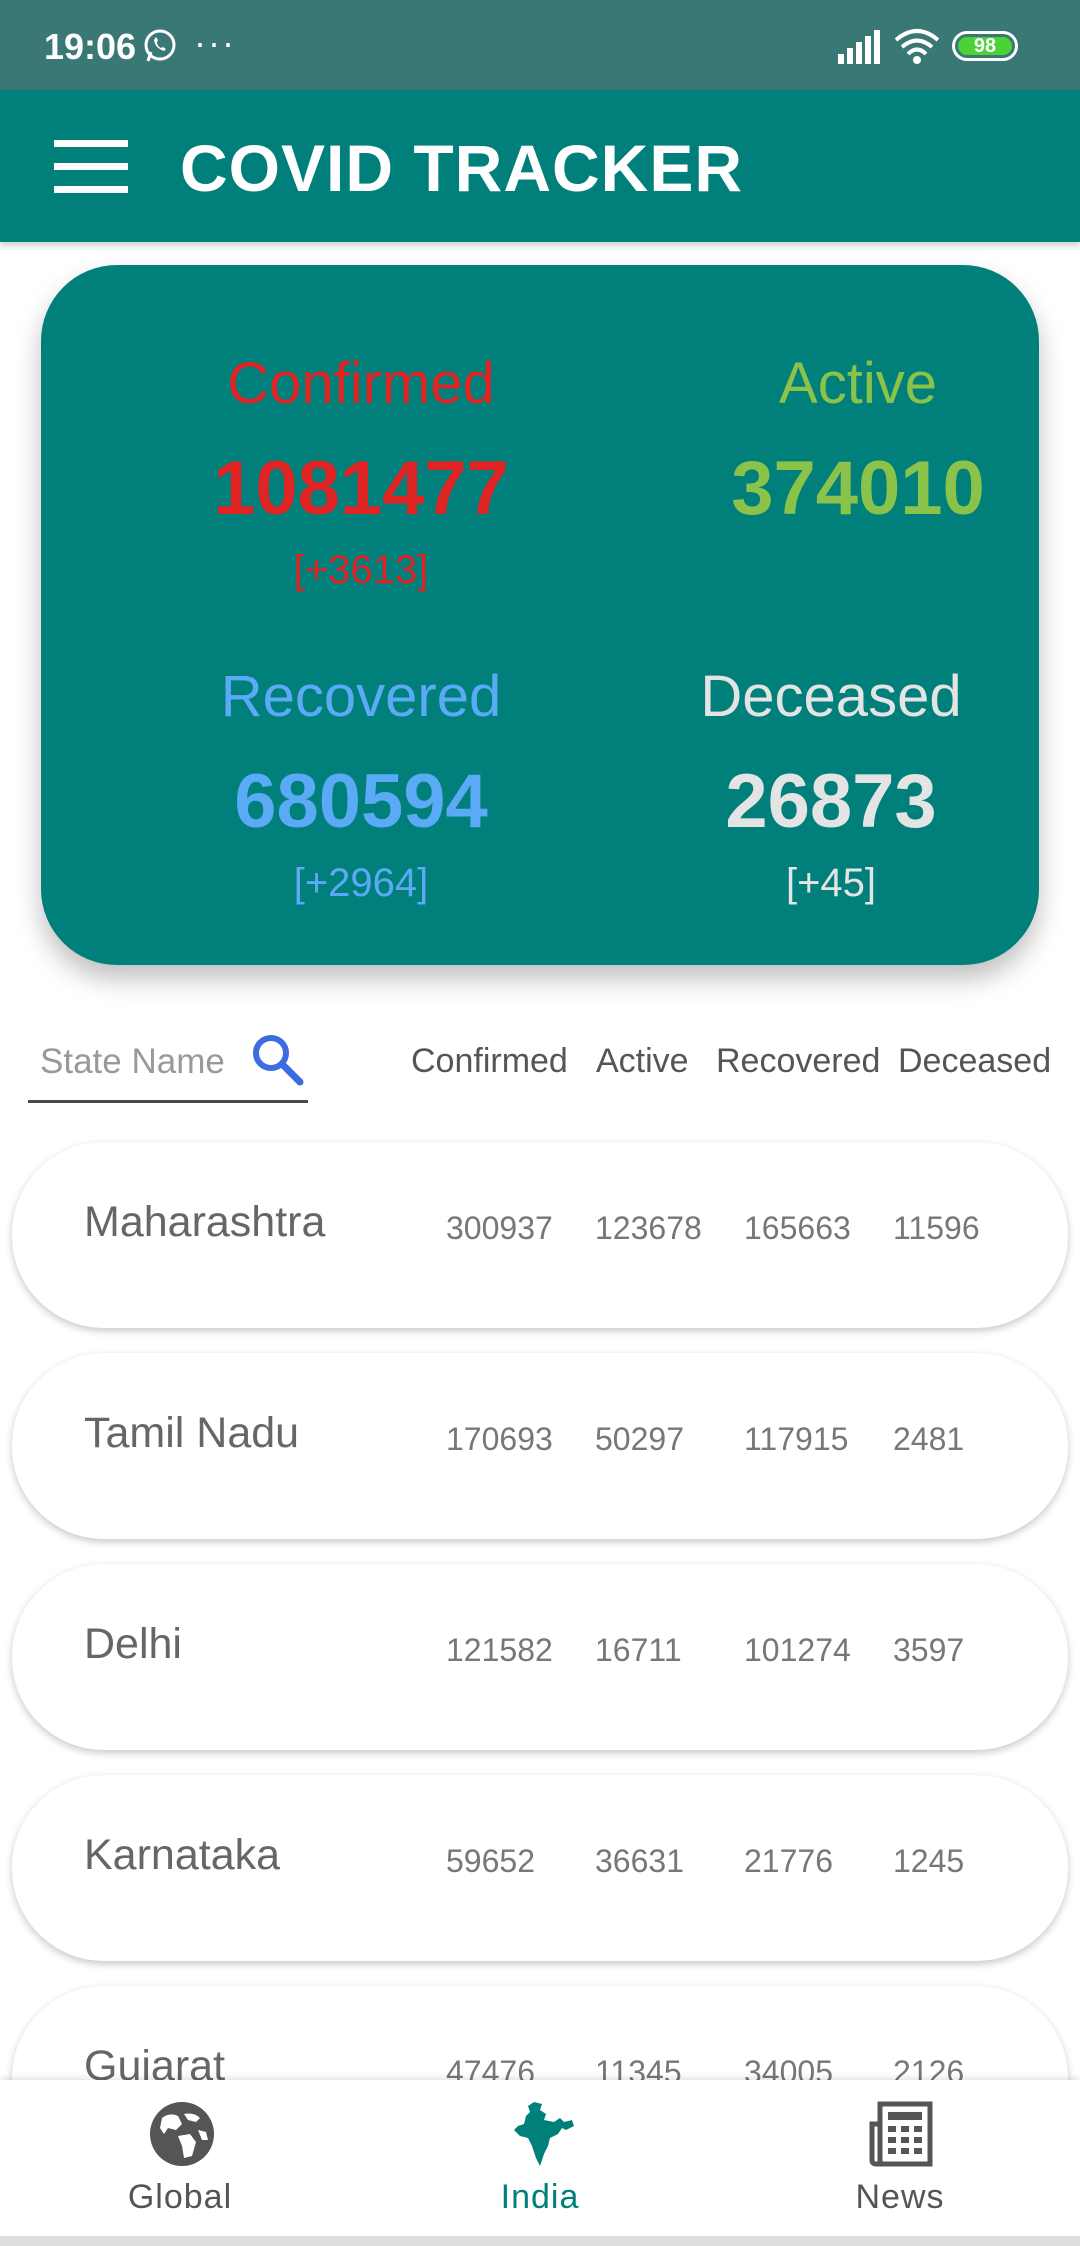 This screenshot has height=2246, width=1080. Describe the element at coordinates (831, 801) in the screenshot. I see `deceased-value: 26873` at that location.